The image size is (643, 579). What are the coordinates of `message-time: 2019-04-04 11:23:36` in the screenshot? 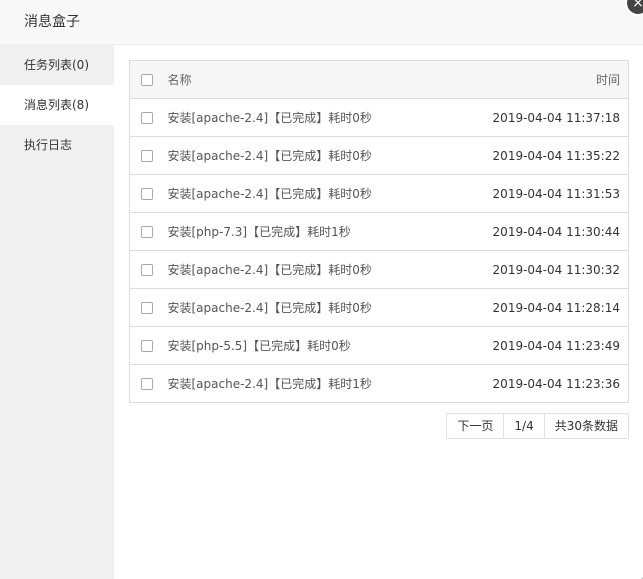 It's located at (537, 383).